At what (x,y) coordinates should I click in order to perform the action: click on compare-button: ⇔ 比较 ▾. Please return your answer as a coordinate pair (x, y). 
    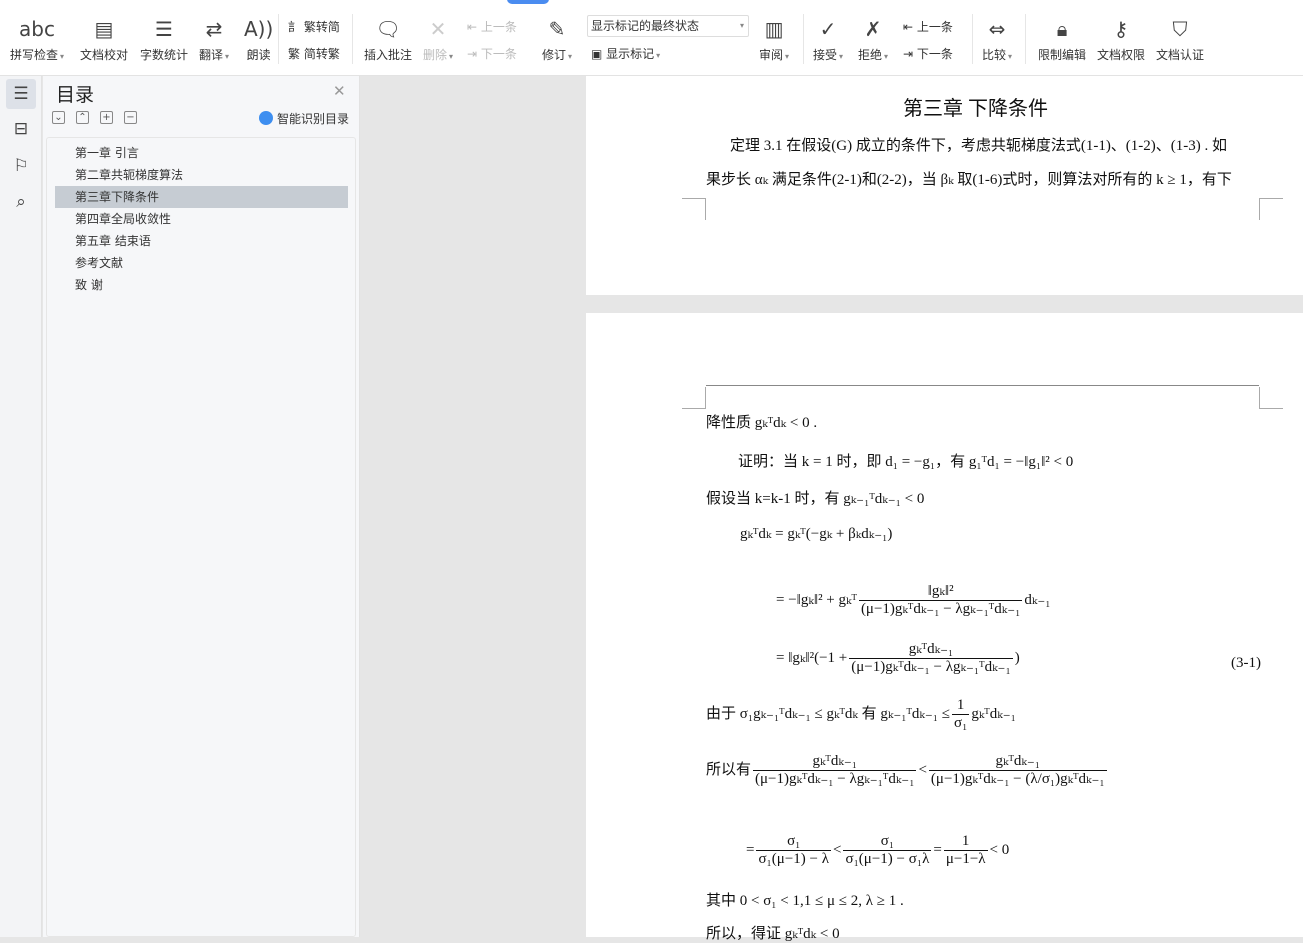
    Looking at the image, I should click on (997, 38).